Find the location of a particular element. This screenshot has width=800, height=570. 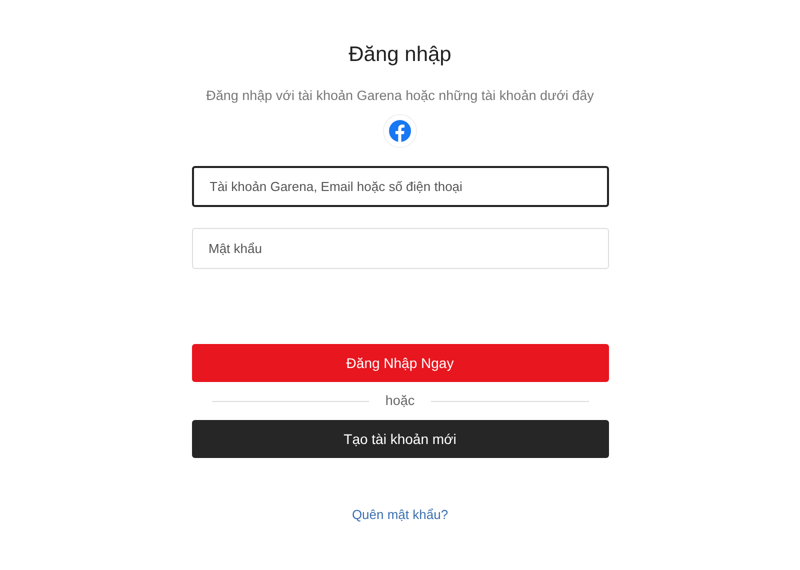

subtitle: Đăng nhập với tài khoản Garena hoặc những tài khoản dưới đây is located at coordinates (400, 96).